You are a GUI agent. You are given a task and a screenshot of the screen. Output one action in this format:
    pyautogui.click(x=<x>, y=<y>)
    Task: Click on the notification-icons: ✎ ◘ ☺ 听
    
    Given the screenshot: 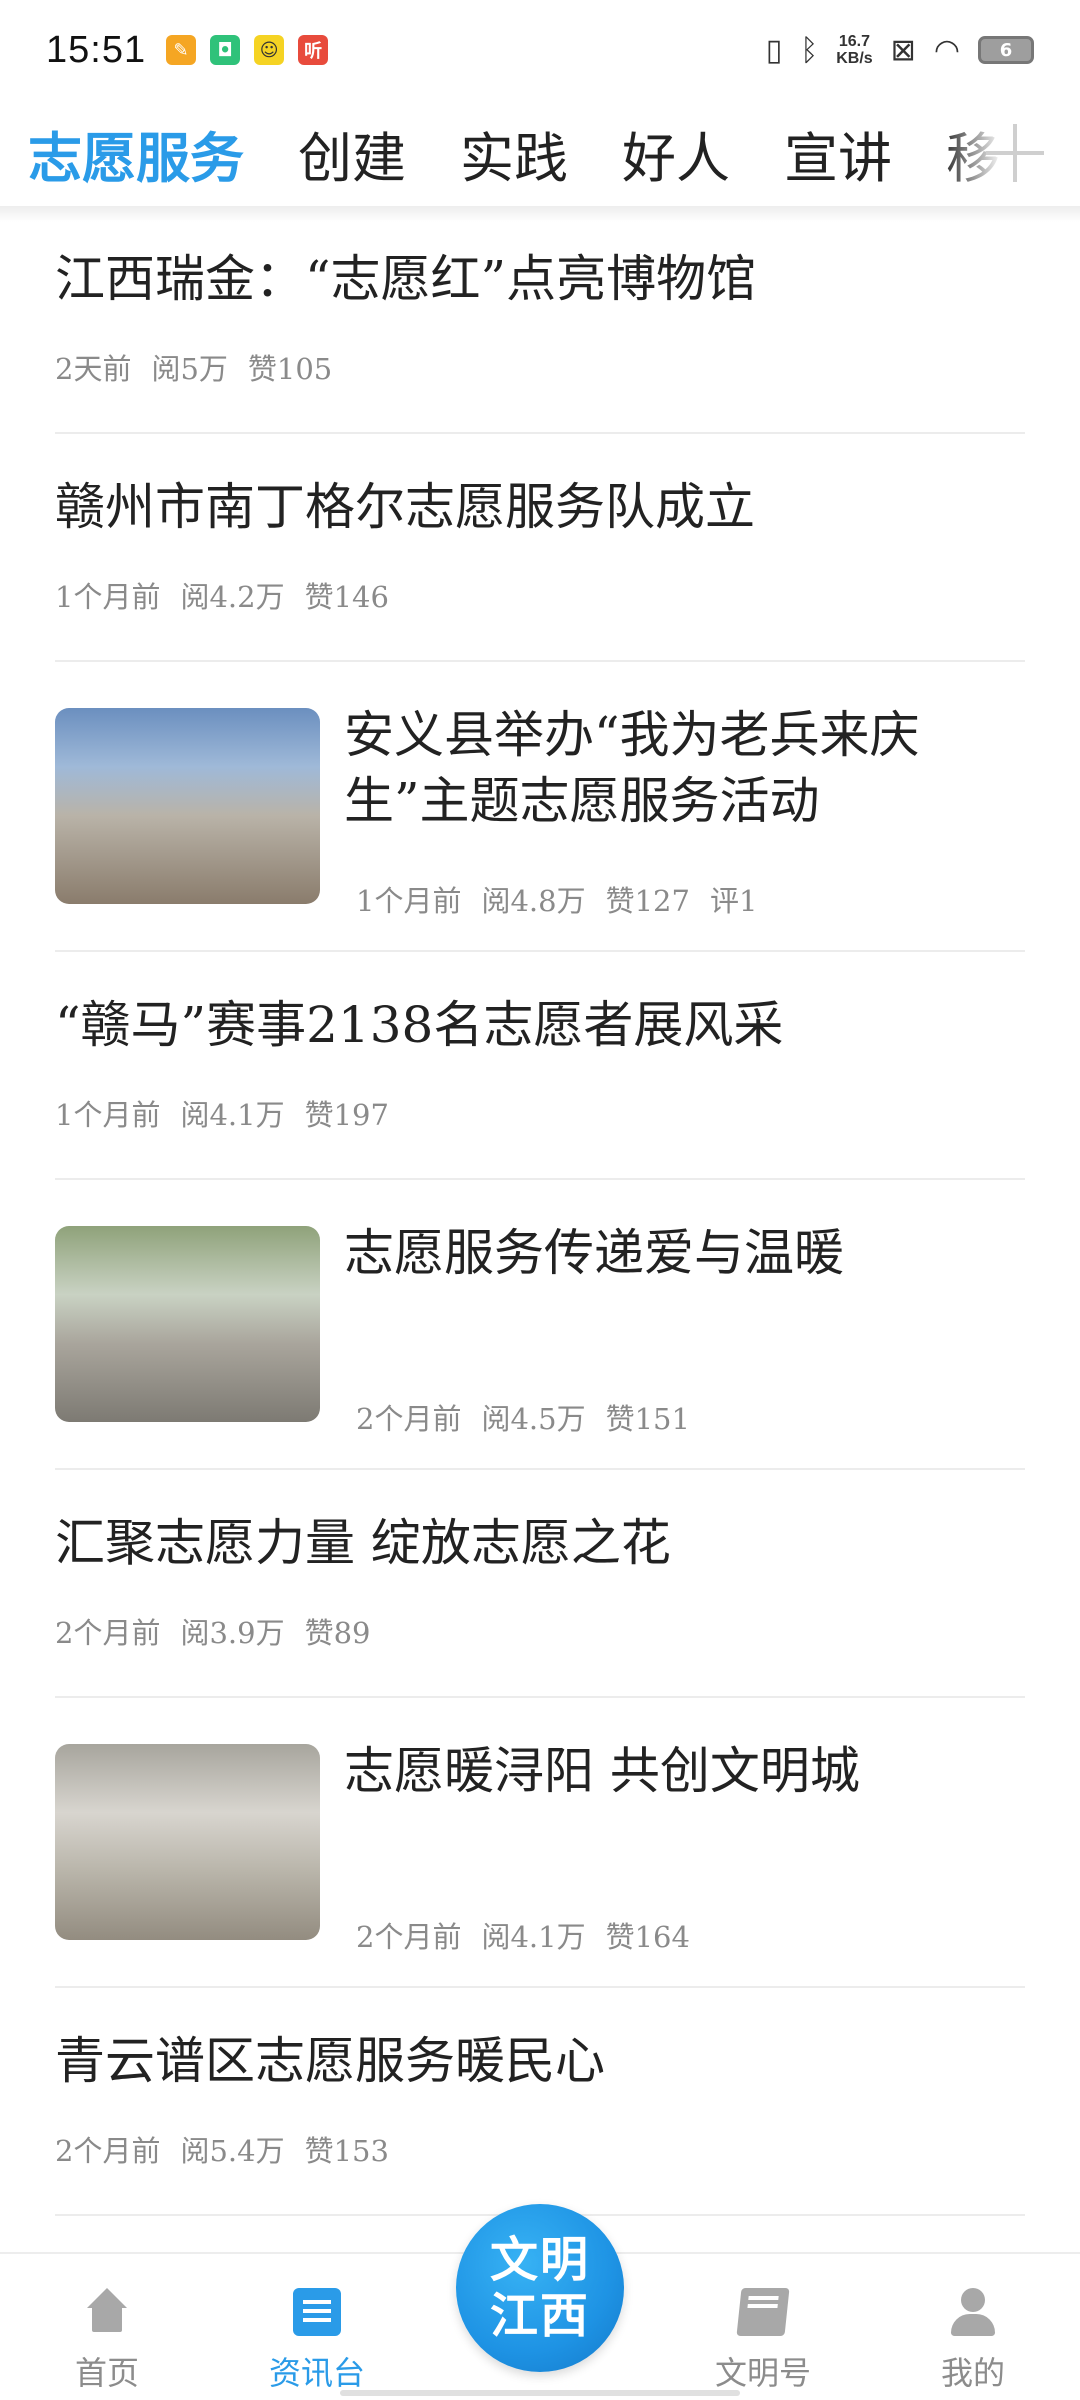 What is the action you would take?
    pyautogui.click(x=247, y=50)
    